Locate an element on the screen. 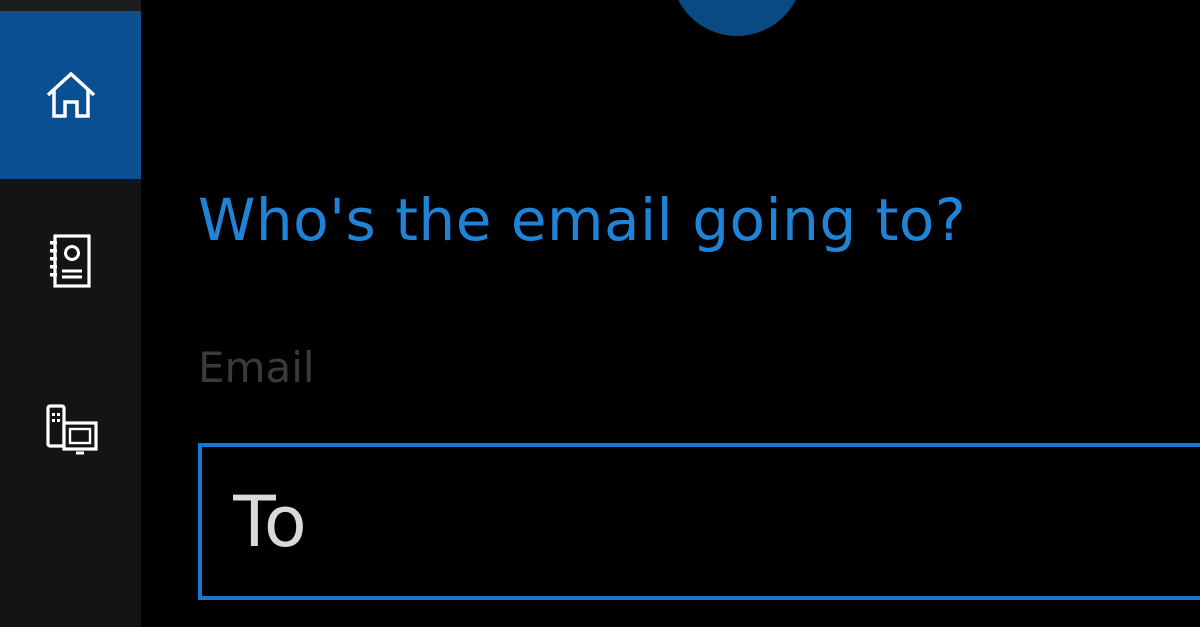 The image size is (1200, 627). email-label: Email is located at coordinates (256, 367).